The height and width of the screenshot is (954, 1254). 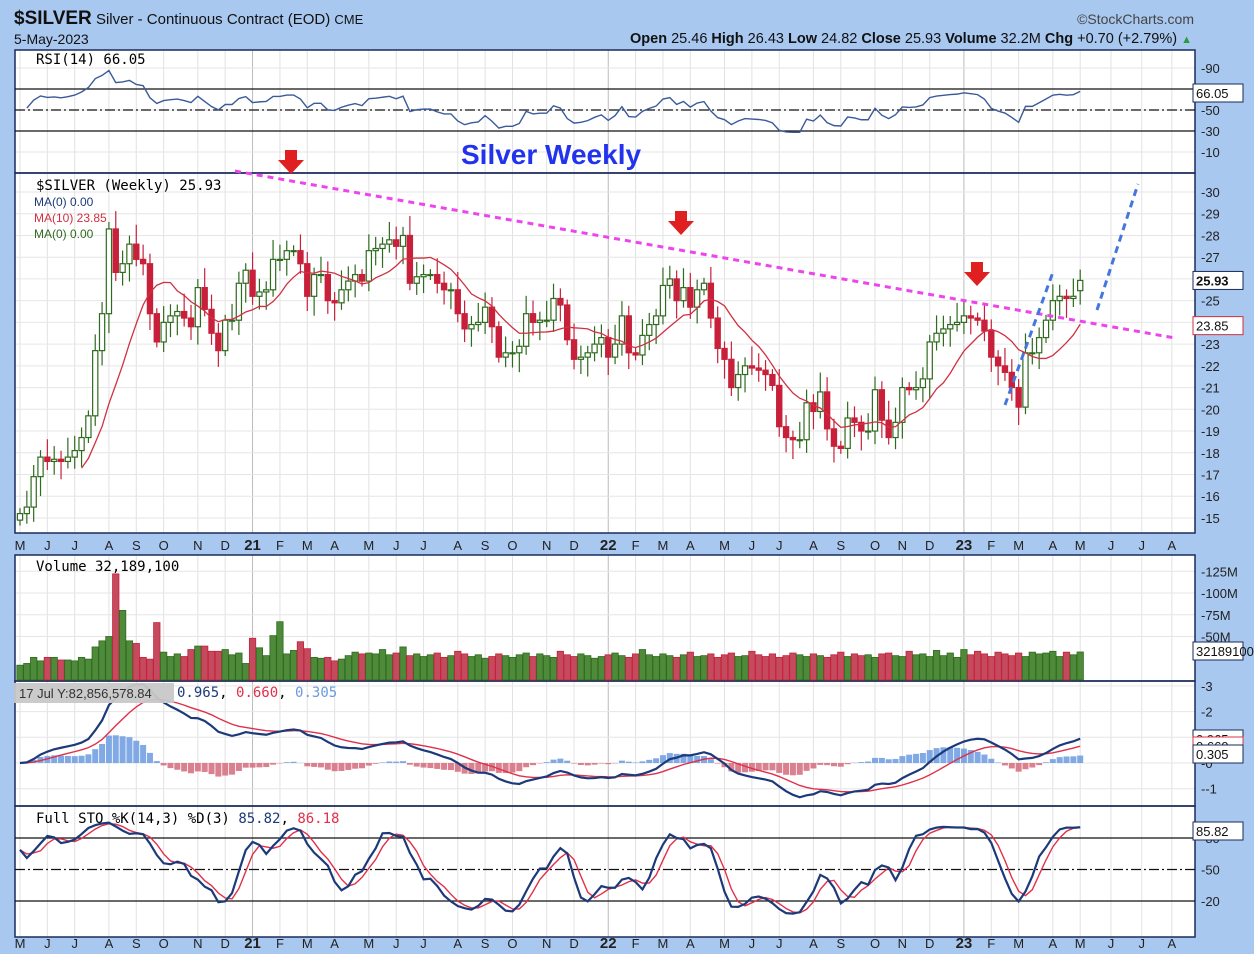 What do you see at coordinates (1210, 366) in the screenshot?
I see `price-tick-label: -22` at bounding box center [1210, 366].